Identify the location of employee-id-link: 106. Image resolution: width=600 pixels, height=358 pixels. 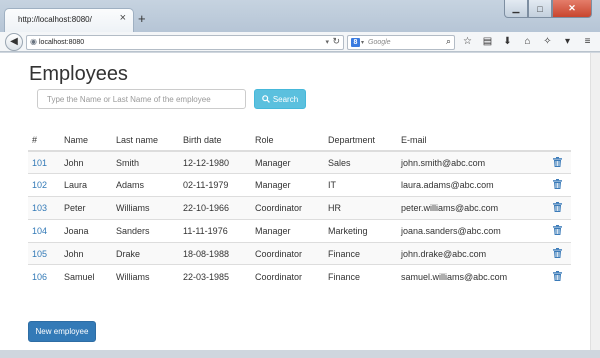
(44, 276).